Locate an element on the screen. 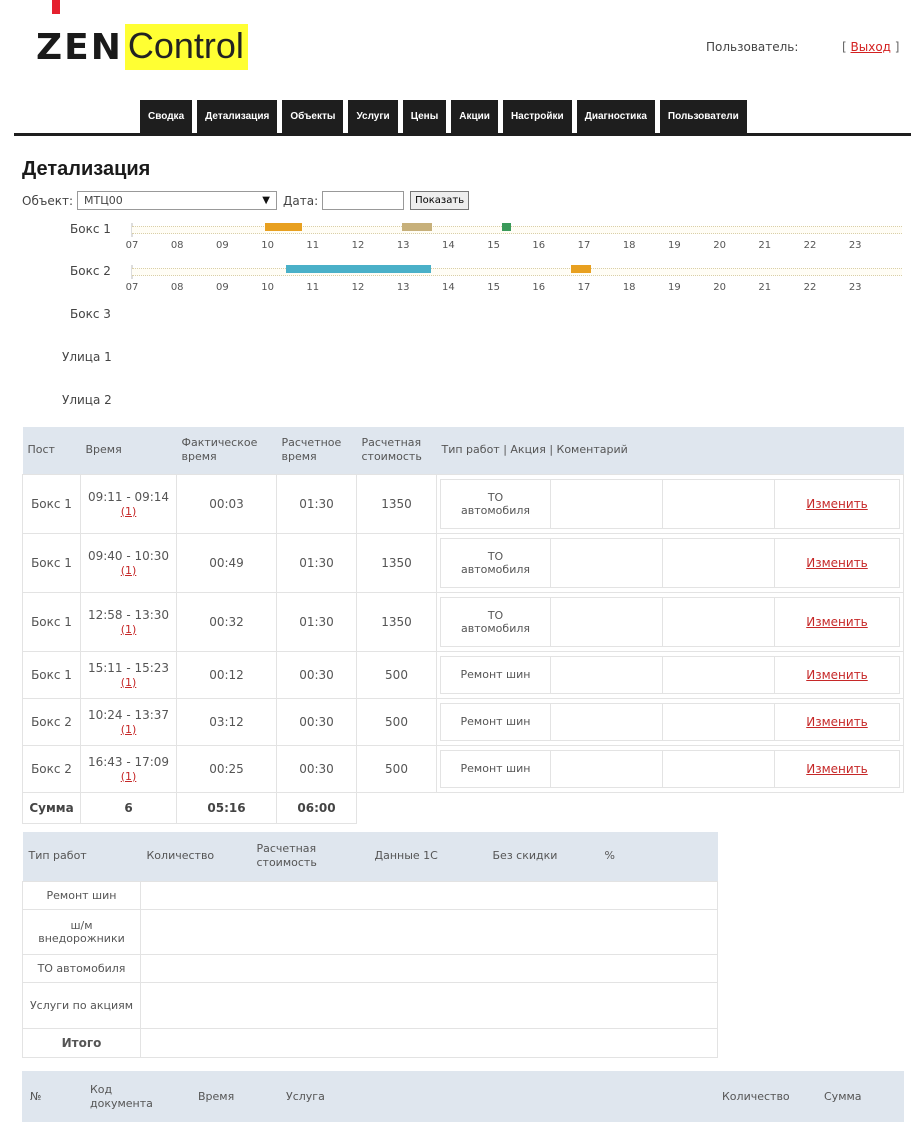  timeline-hour-tick: 18 is located at coordinates (629, 287).